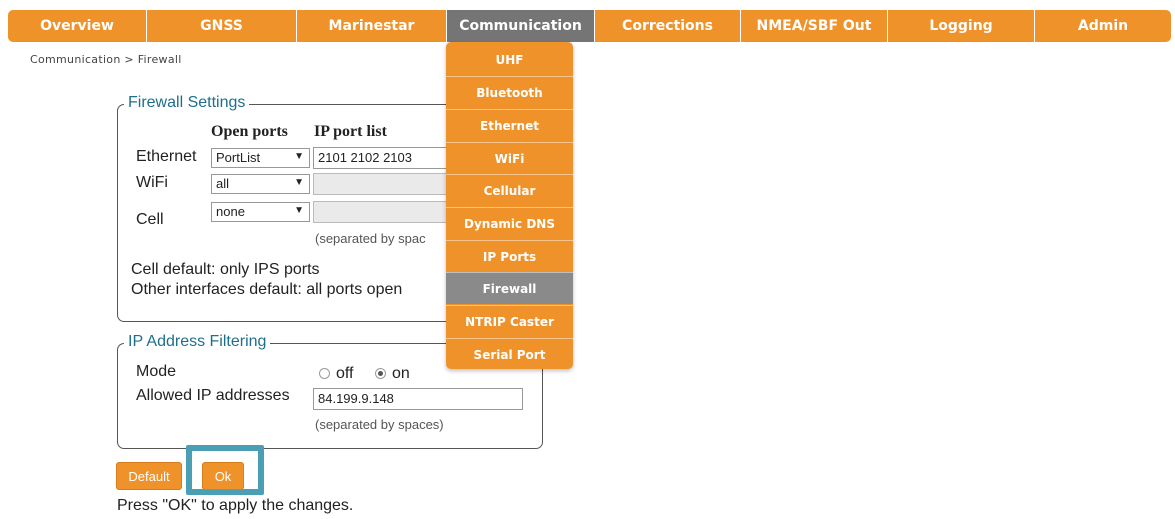 The image size is (1175, 519). Describe the element at coordinates (221, 26) in the screenshot. I see `nav-gnss: GNSS` at that location.